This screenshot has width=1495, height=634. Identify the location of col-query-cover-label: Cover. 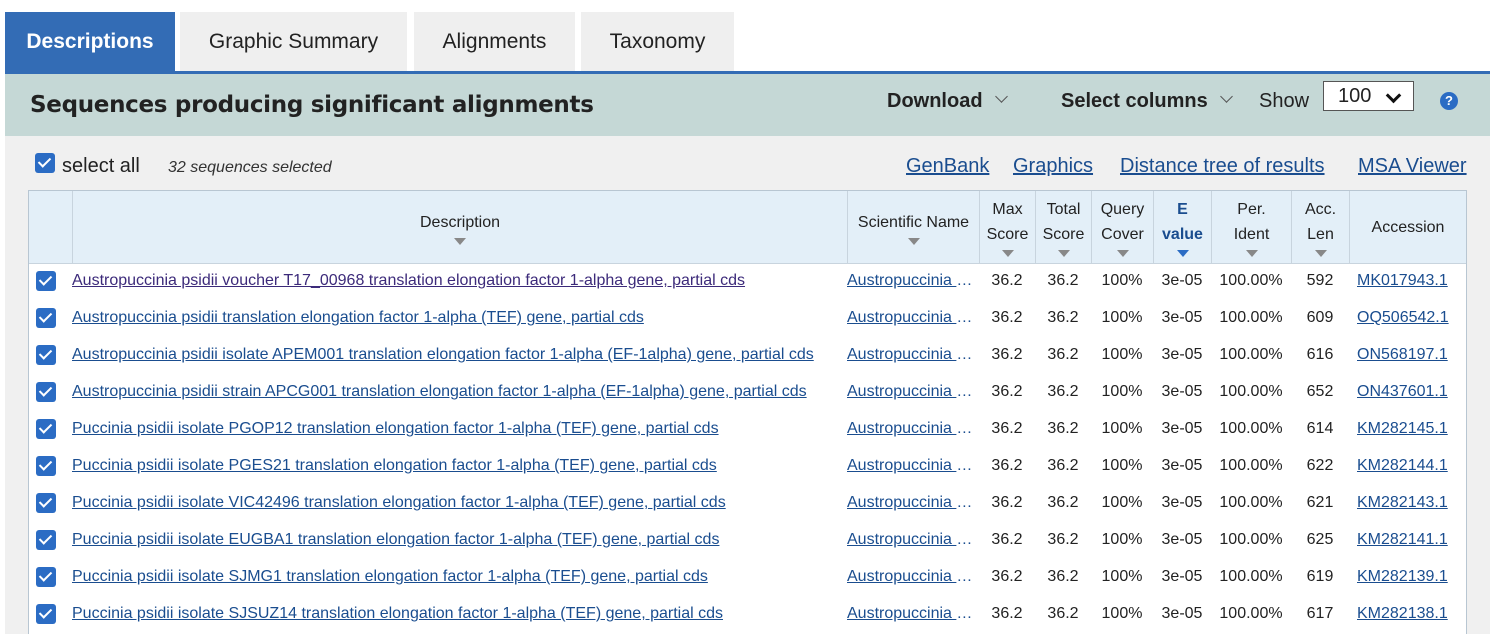
(1122, 234).